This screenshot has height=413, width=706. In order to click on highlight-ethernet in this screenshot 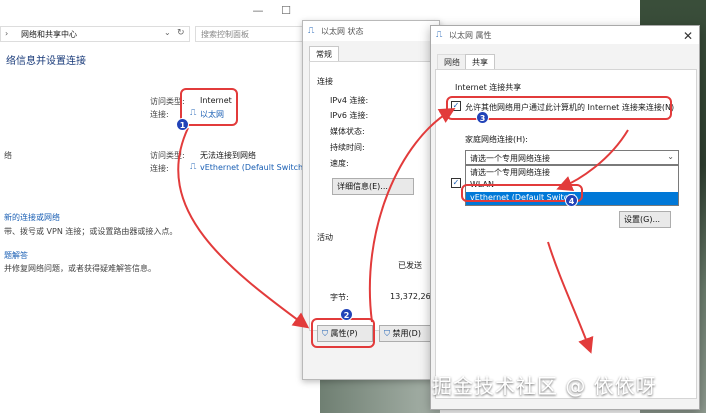, I will do `click(209, 107)`.